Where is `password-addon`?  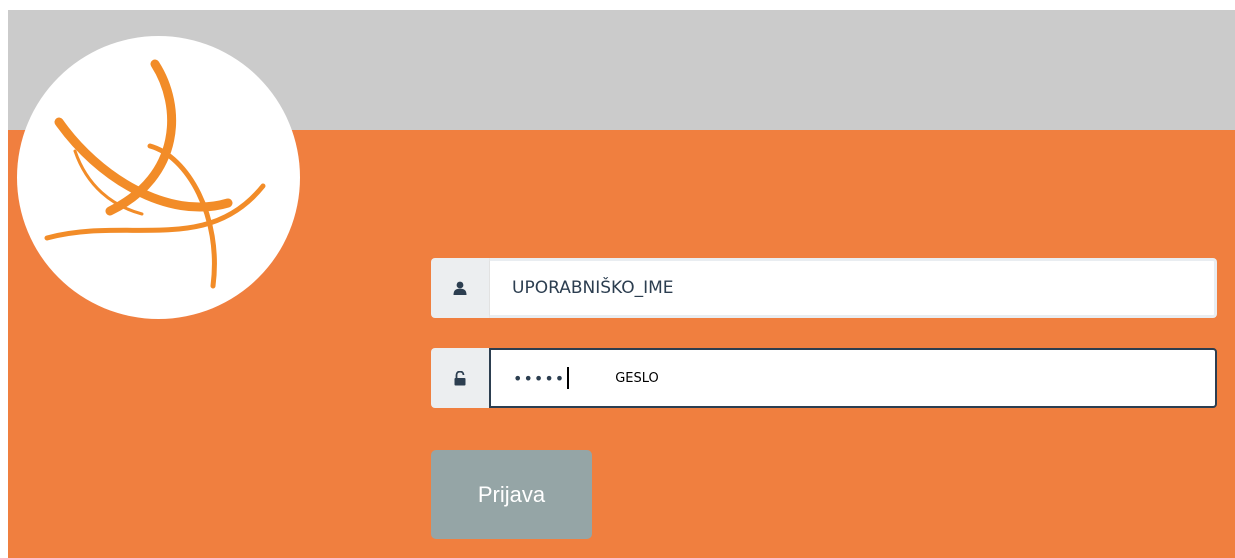 password-addon is located at coordinates (460, 378).